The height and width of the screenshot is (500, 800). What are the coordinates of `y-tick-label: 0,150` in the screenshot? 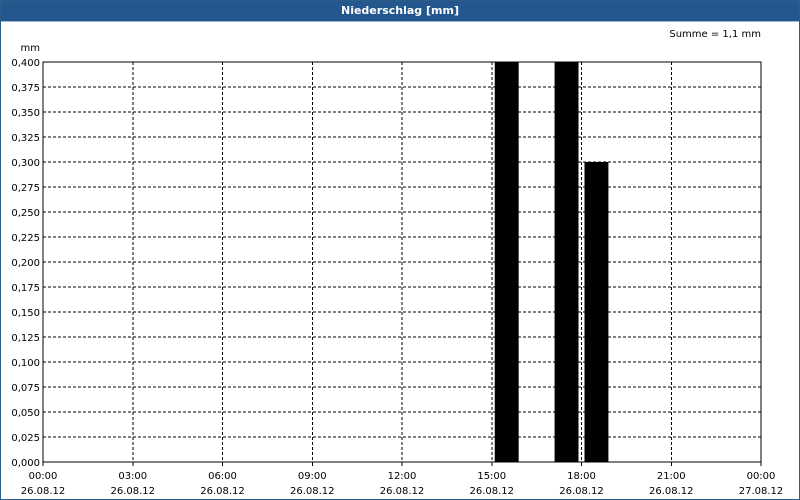 It's located at (25, 313).